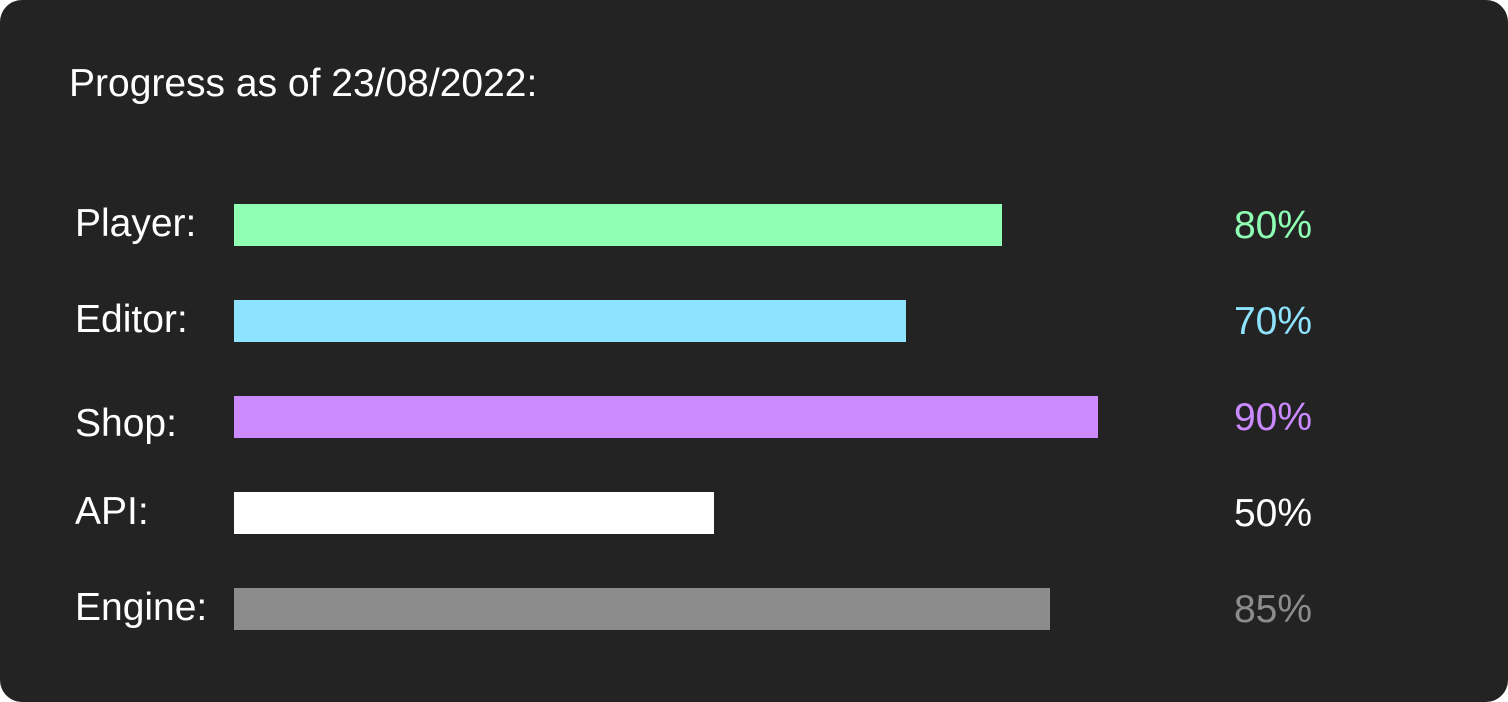  I want to click on progress-value-shop: 90%, so click(1272, 417).